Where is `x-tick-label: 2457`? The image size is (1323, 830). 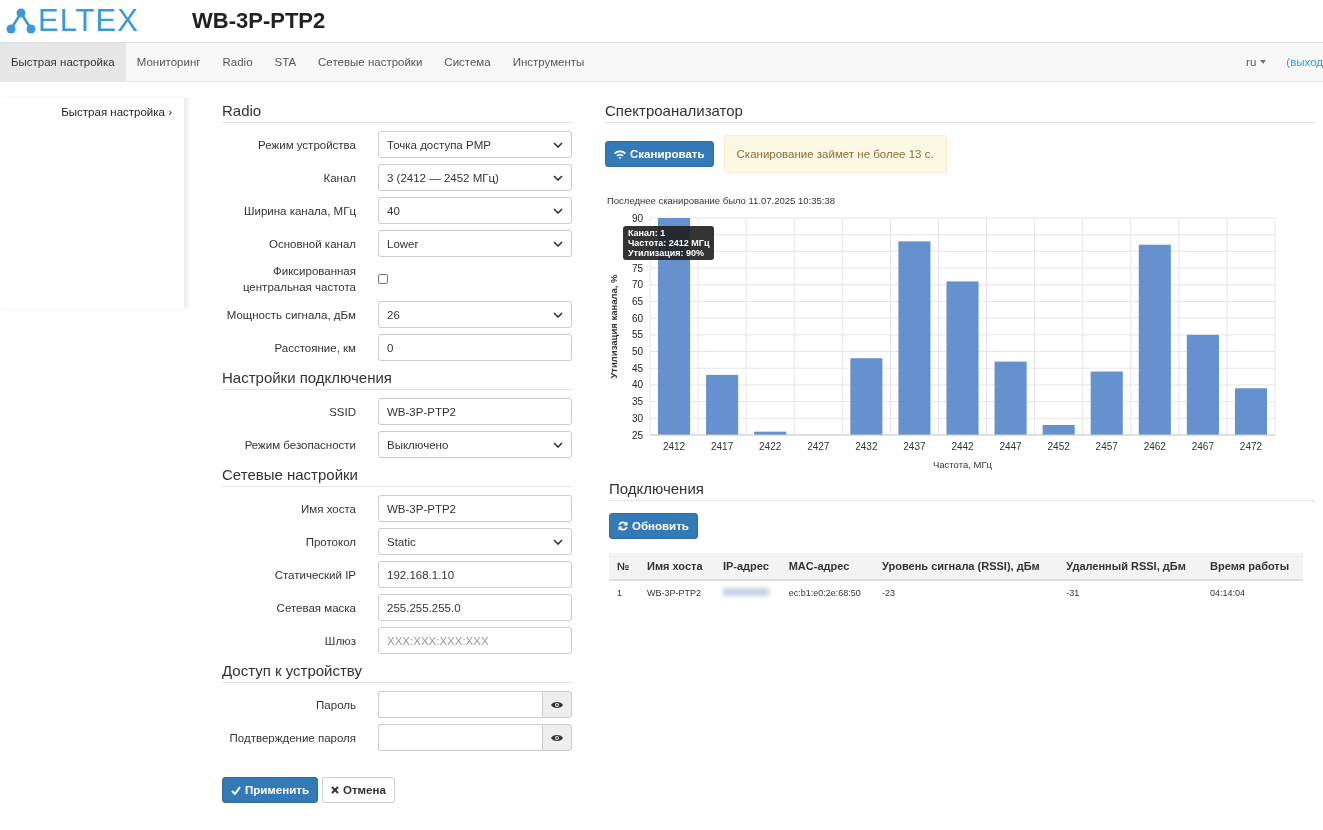 x-tick-label: 2457 is located at coordinates (1106, 446).